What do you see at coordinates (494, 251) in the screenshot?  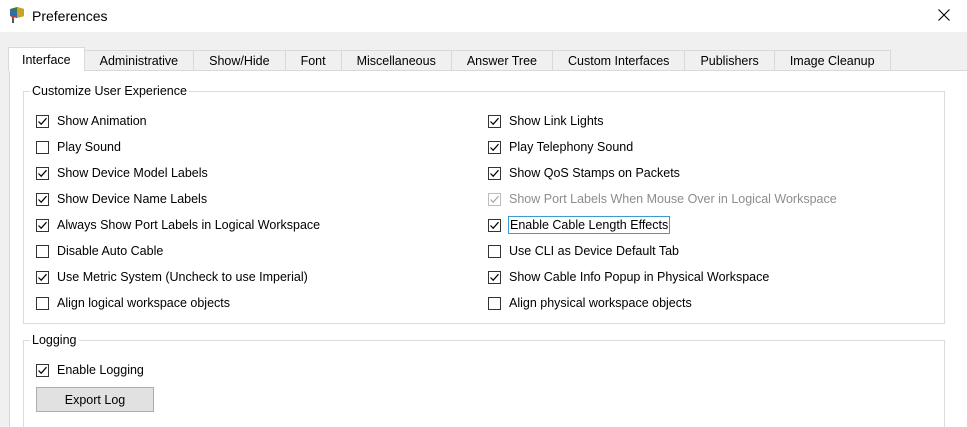 I see `use-cli-as-device-default-tab-checkbox` at bounding box center [494, 251].